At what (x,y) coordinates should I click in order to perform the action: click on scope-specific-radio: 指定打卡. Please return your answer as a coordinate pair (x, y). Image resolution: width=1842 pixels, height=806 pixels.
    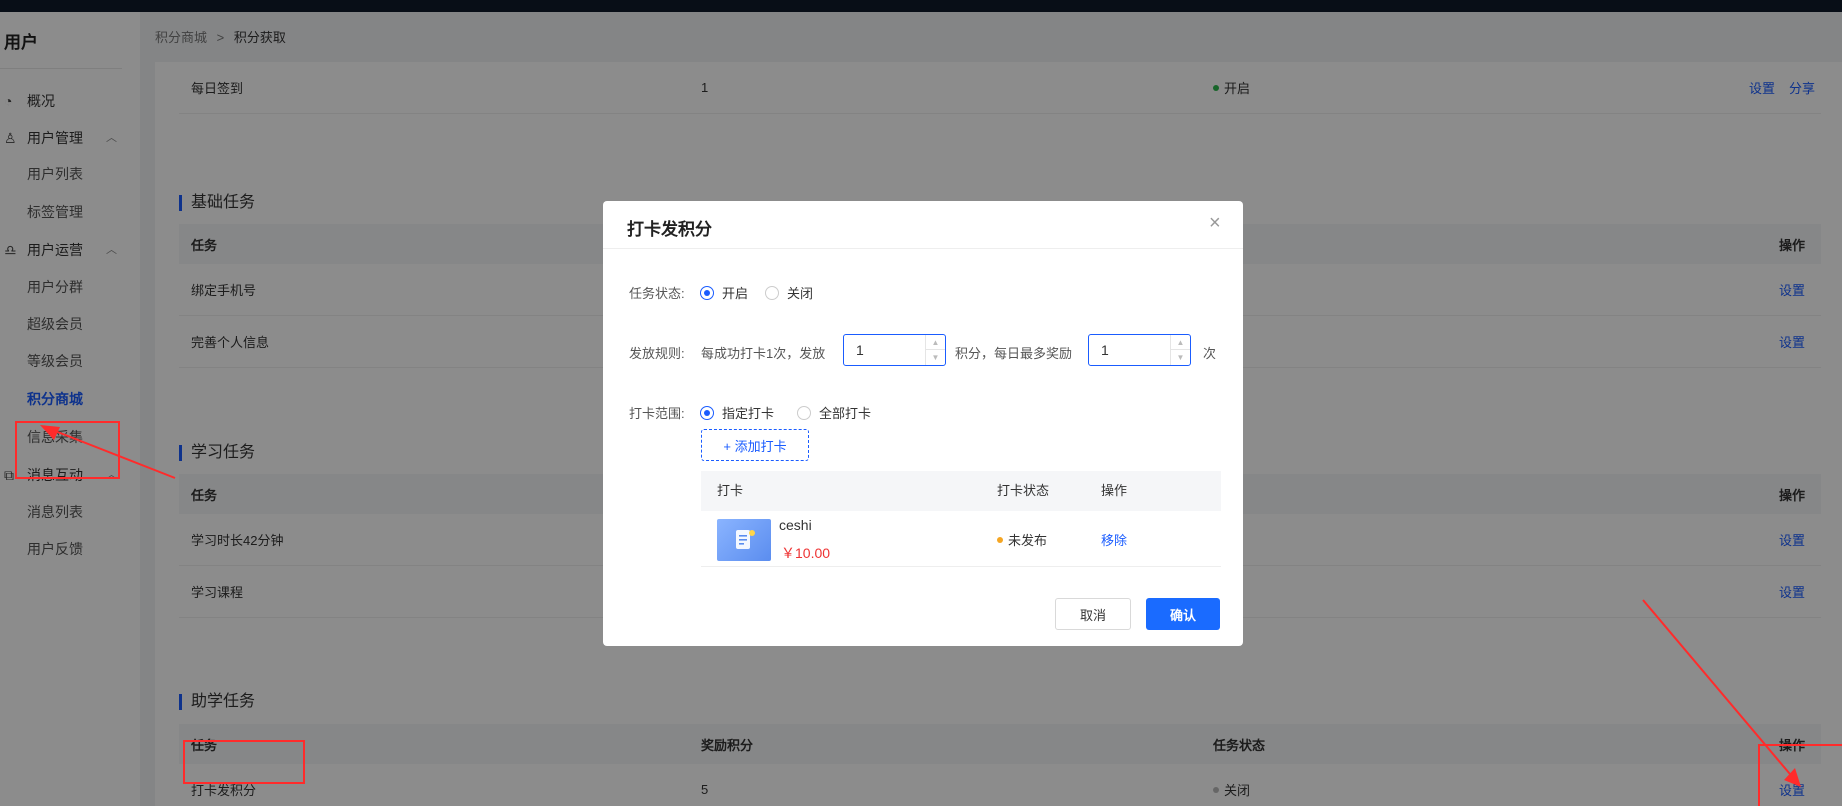
    Looking at the image, I should click on (737, 412).